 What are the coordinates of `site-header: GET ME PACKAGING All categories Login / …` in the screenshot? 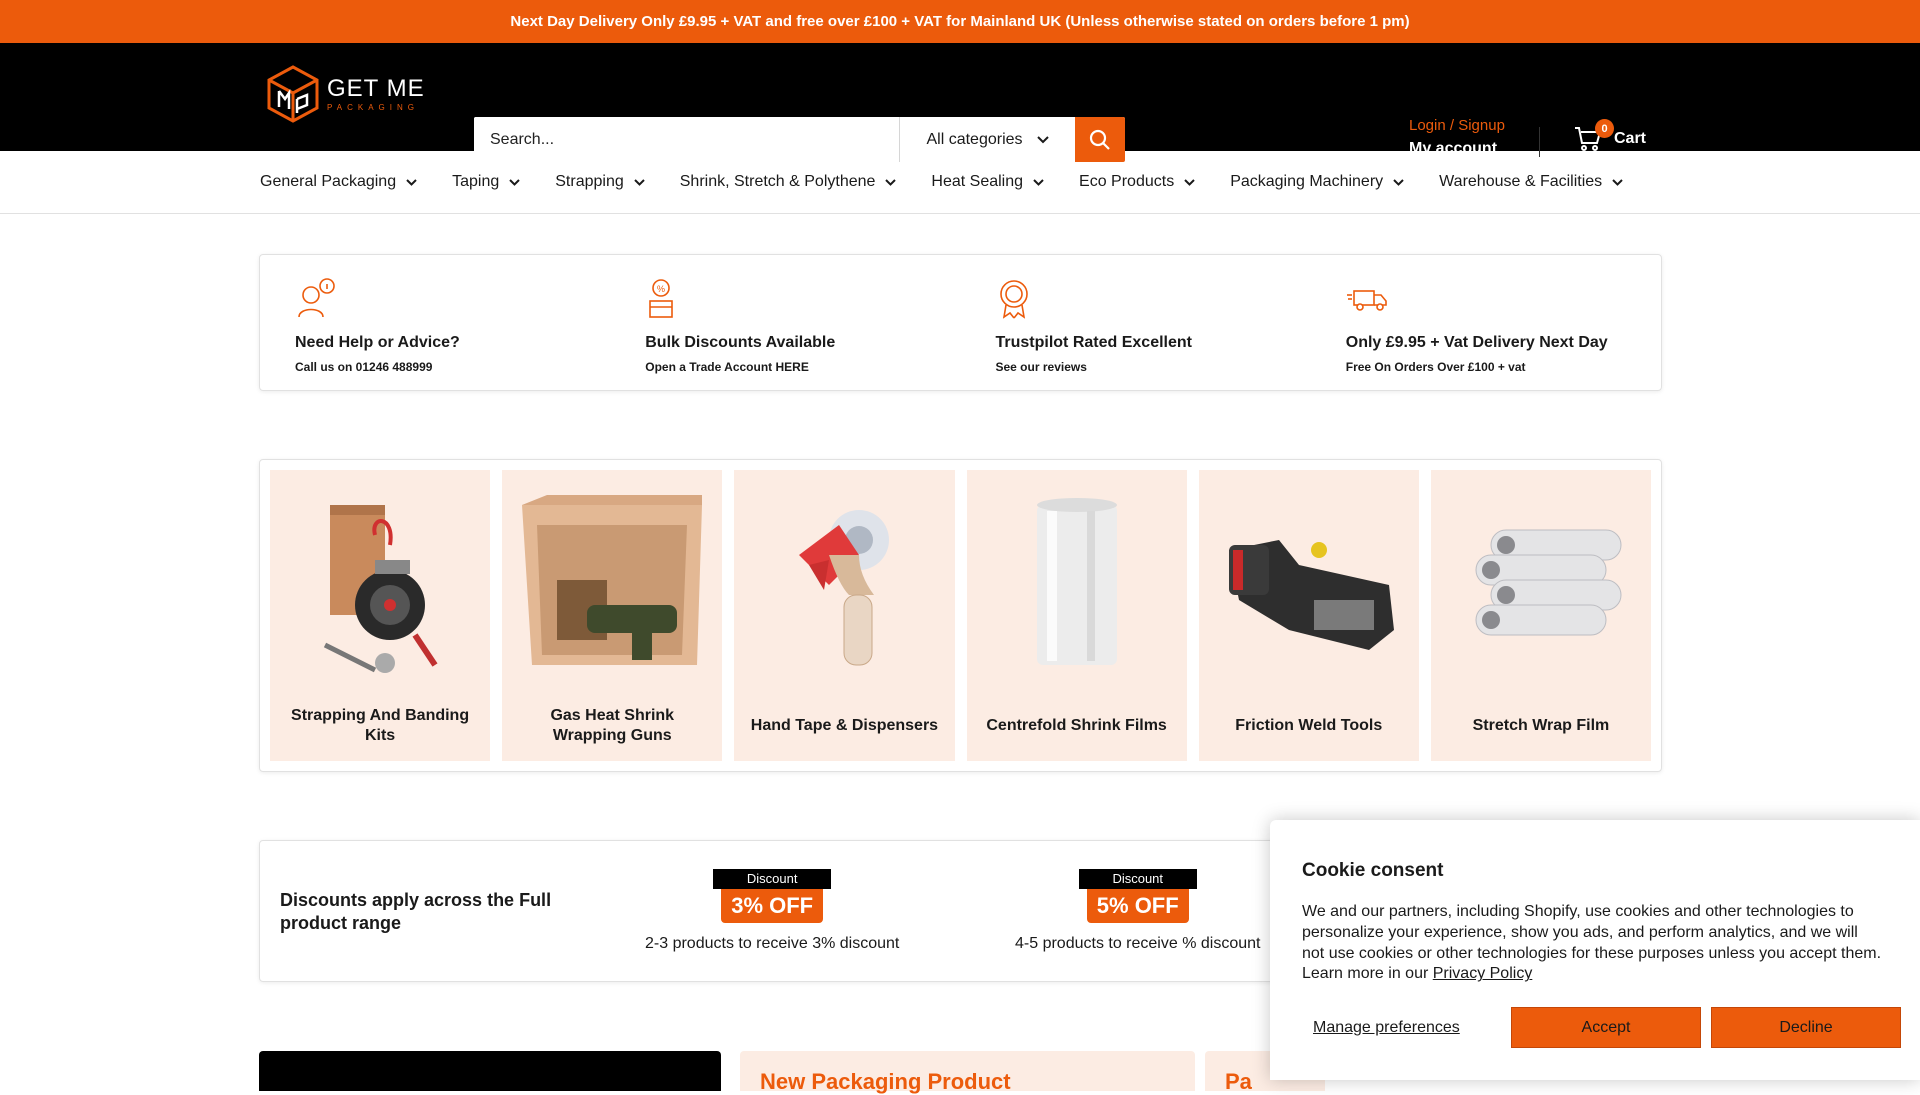 It's located at (960, 102).